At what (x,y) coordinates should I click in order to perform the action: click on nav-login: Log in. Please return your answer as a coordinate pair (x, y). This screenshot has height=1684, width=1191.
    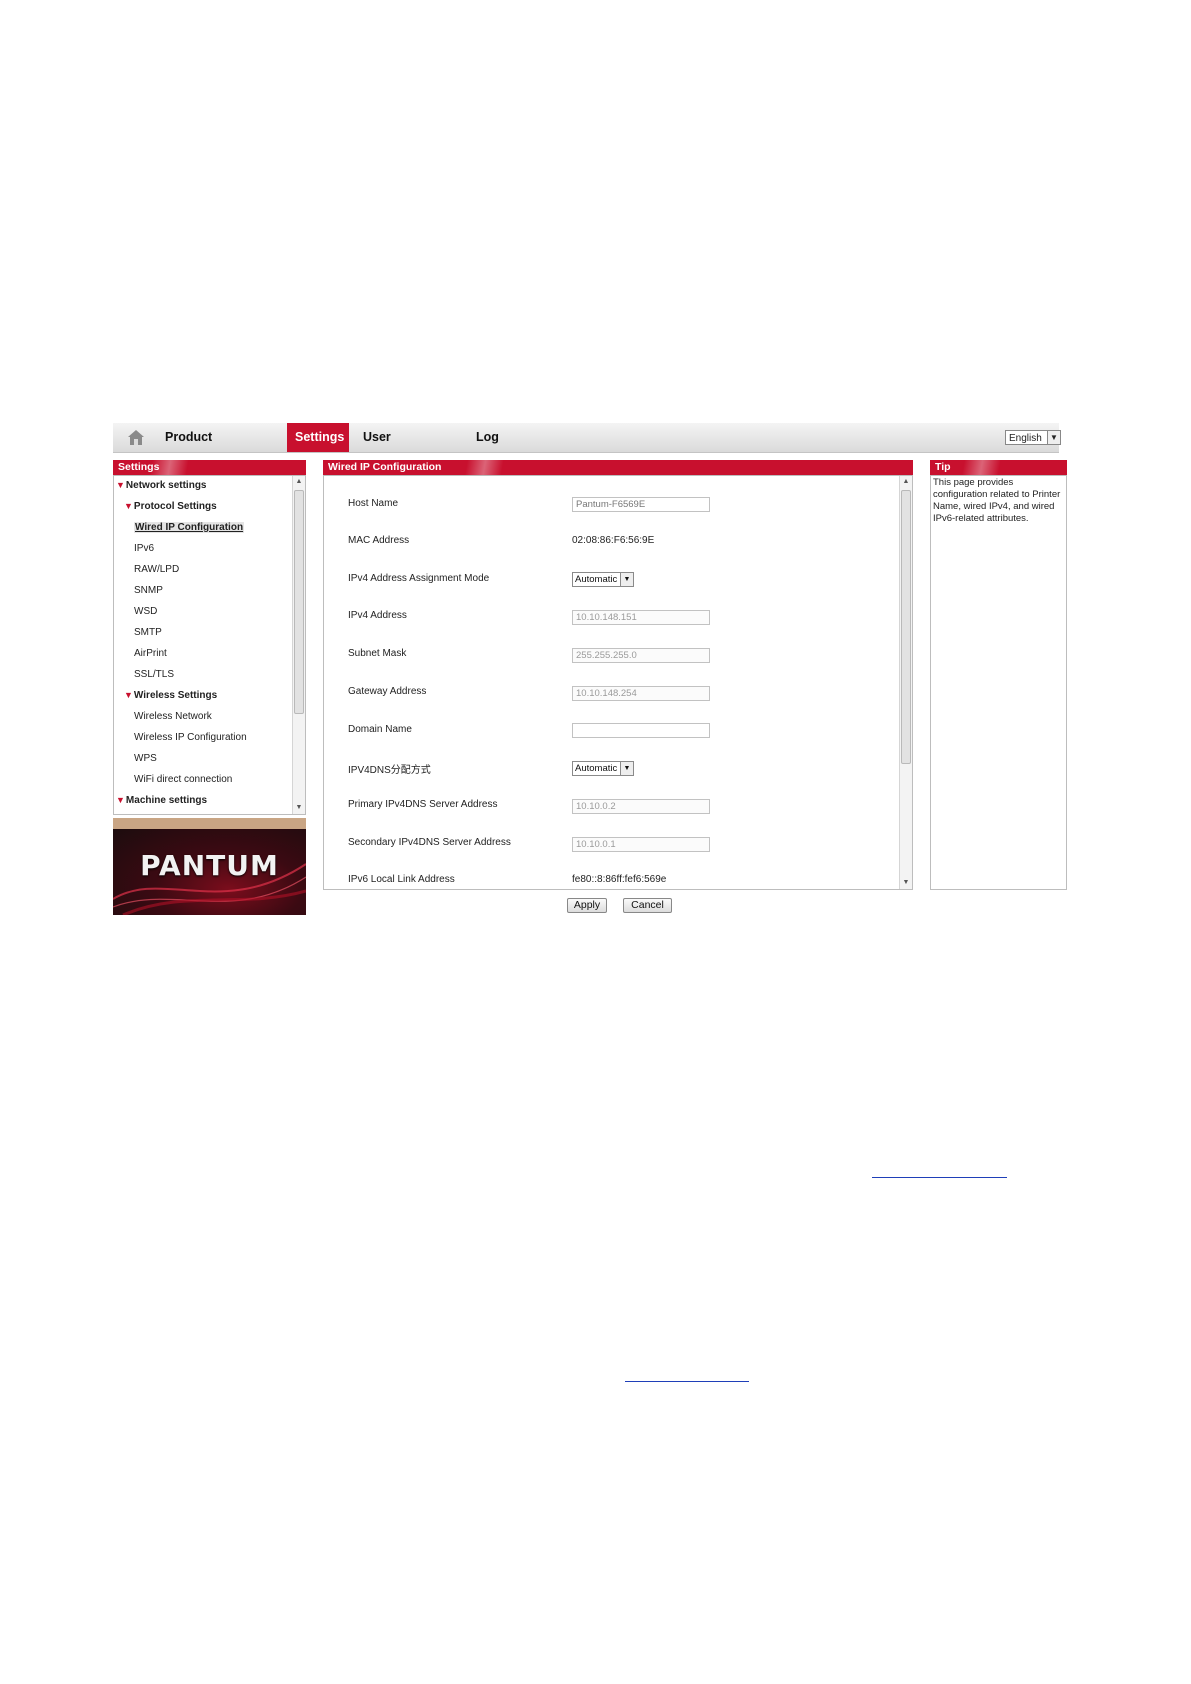
    Looking at the image, I should click on (494, 448).